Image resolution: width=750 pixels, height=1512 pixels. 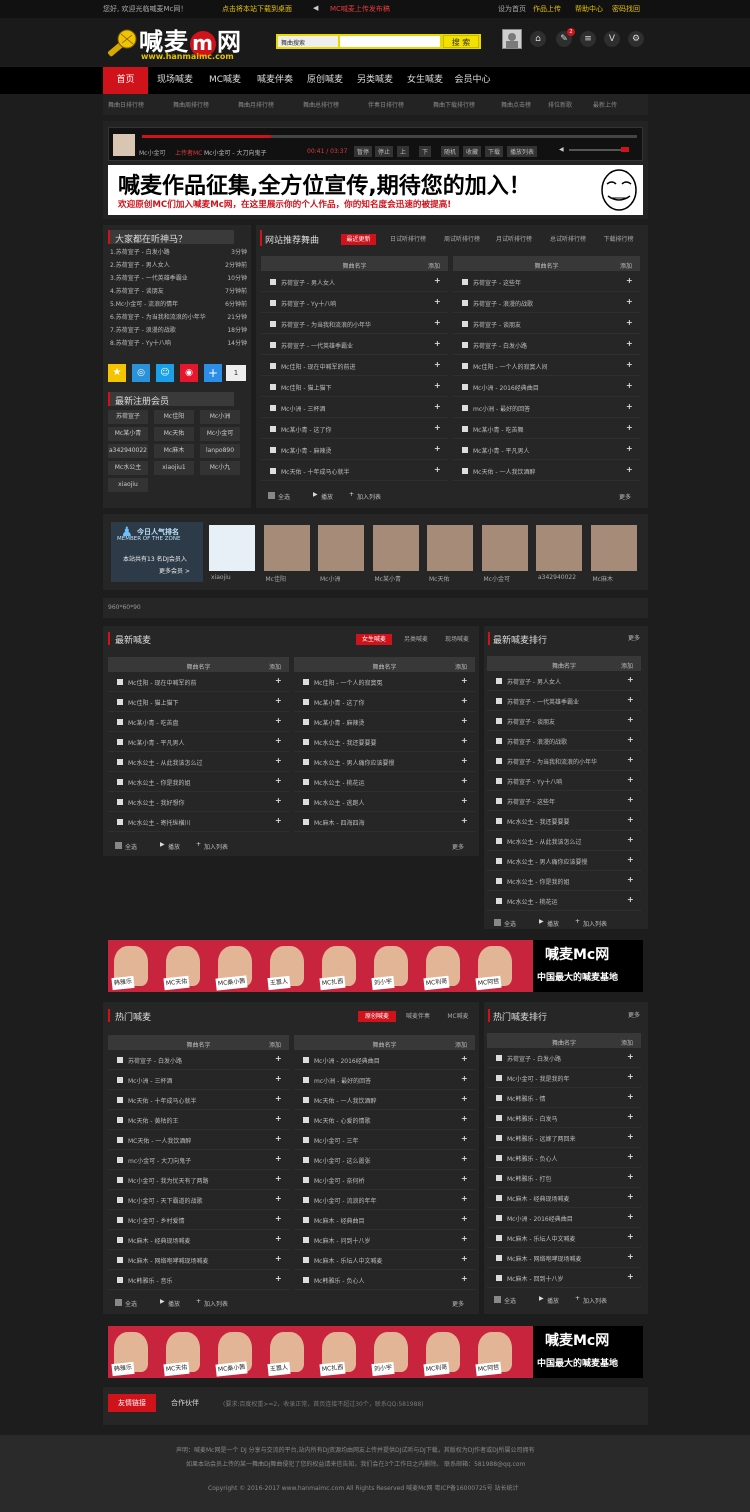 What do you see at coordinates (605, 104) in the screenshot?
I see `subnav-item: 最新上传` at bounding box center [605, 104].